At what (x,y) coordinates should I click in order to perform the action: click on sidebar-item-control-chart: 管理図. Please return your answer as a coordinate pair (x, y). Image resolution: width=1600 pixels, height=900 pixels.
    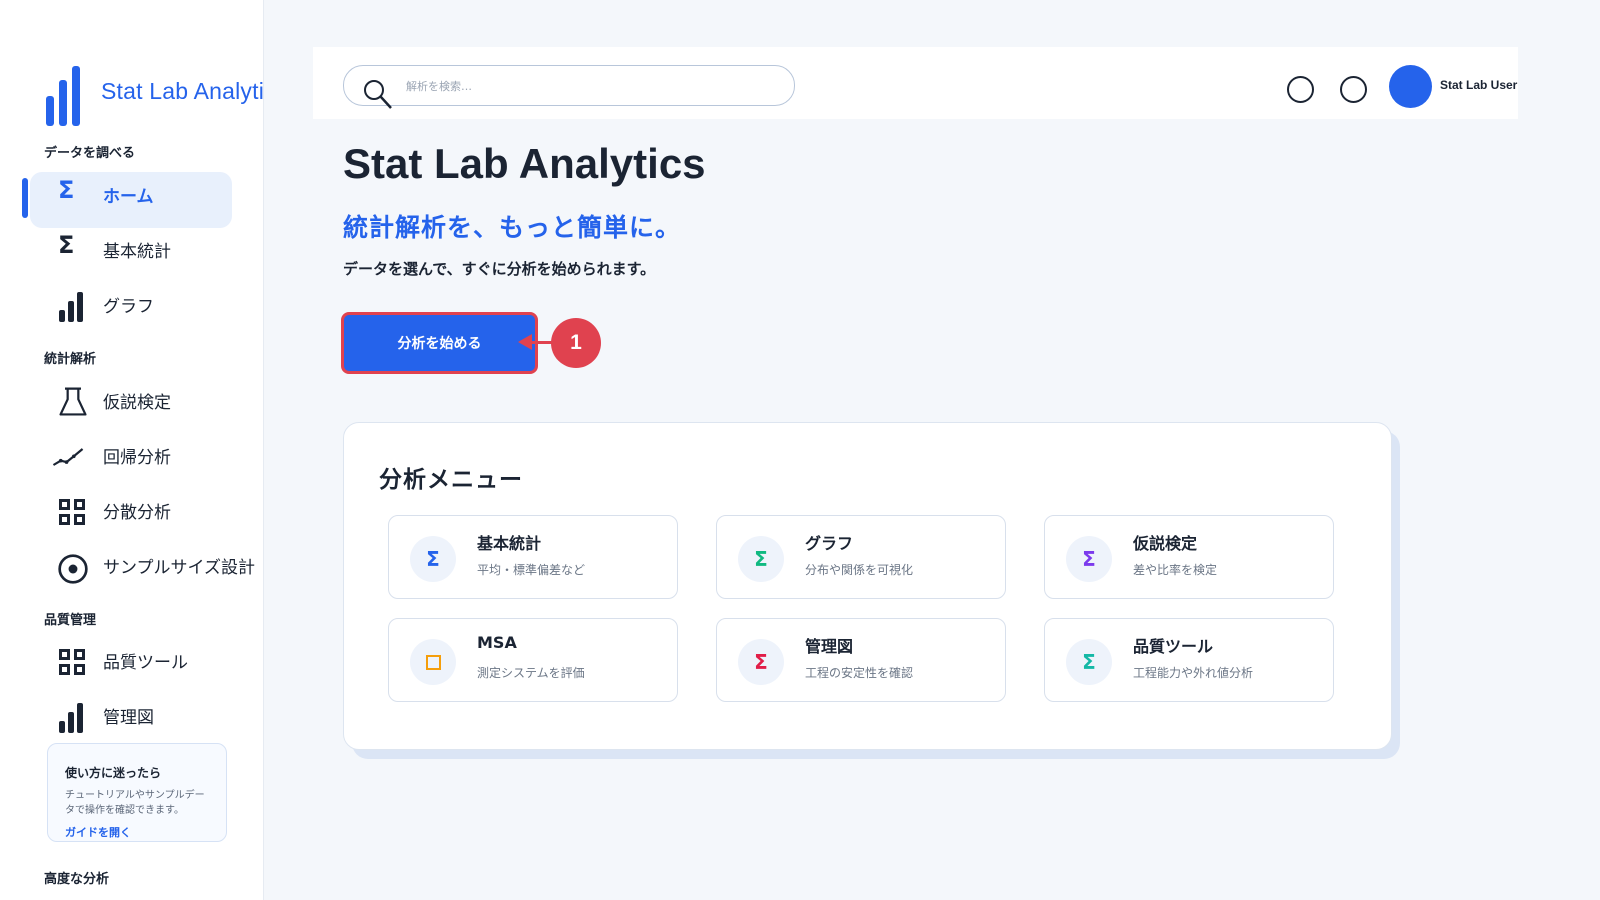
    Looking at the image, I should click on (131, 721).